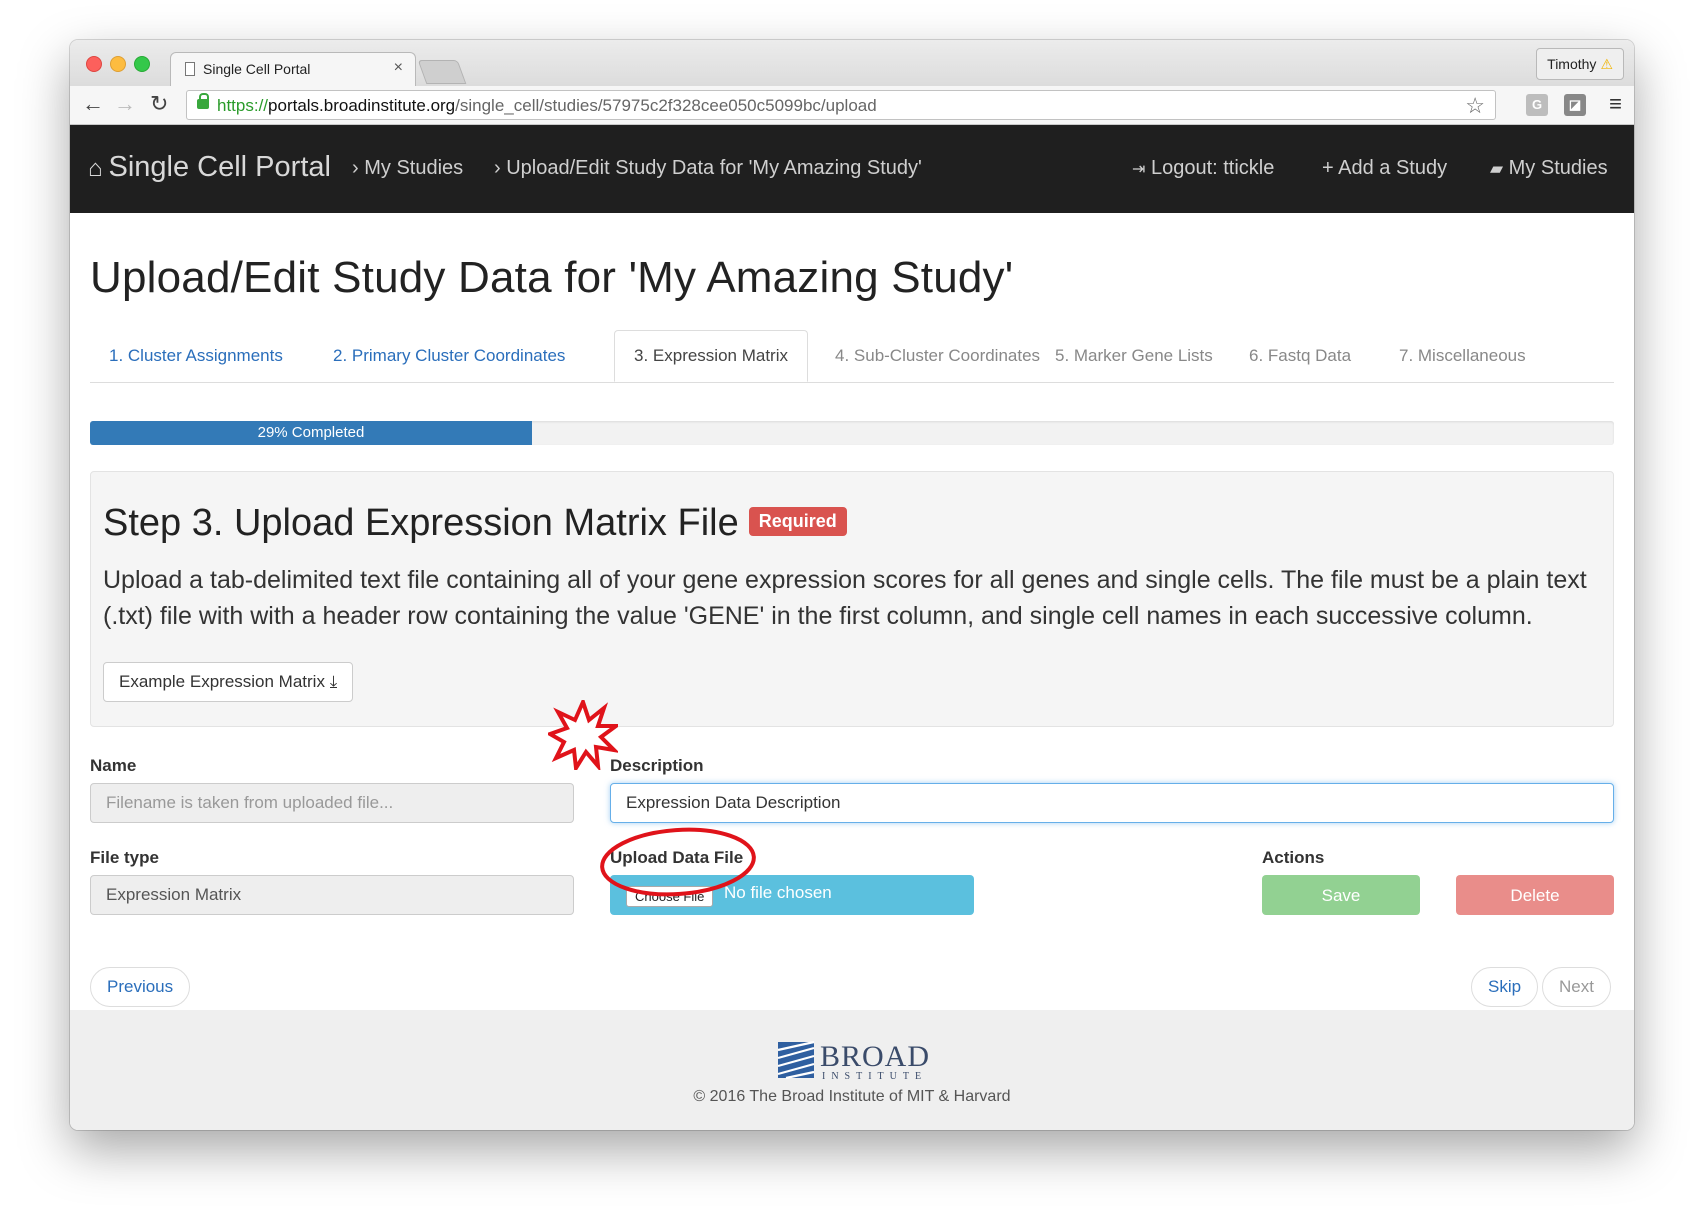 The height and width of the screenshot is (1232, 1704). What do you see at coordinates (113, 765) in the screenshot?
I see `name-label: Name` at bounding box center [113, 765].